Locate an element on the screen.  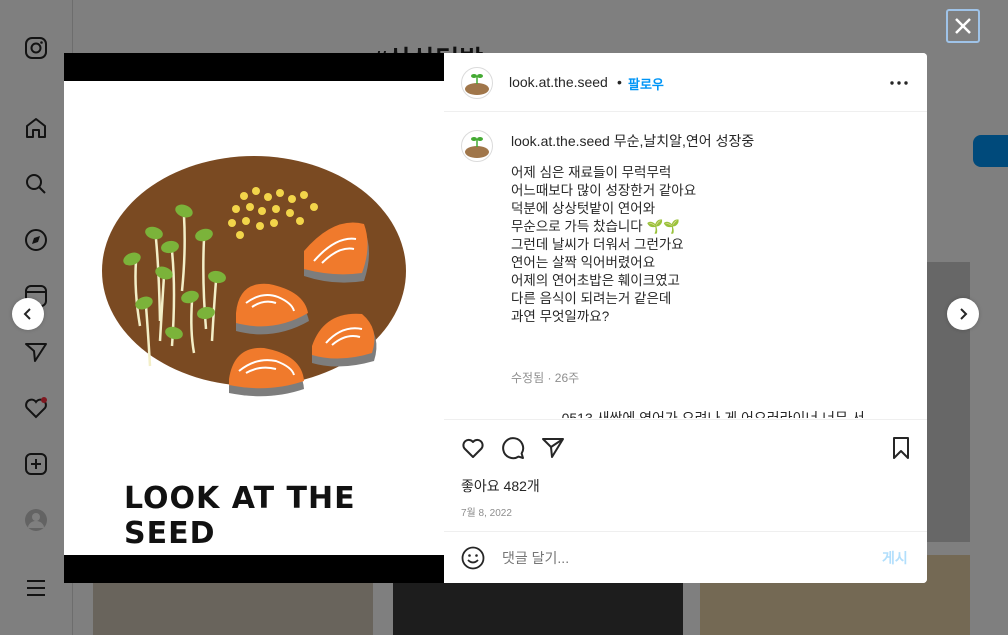
comment-bar: 게시 is located at coordinates (685, 557).